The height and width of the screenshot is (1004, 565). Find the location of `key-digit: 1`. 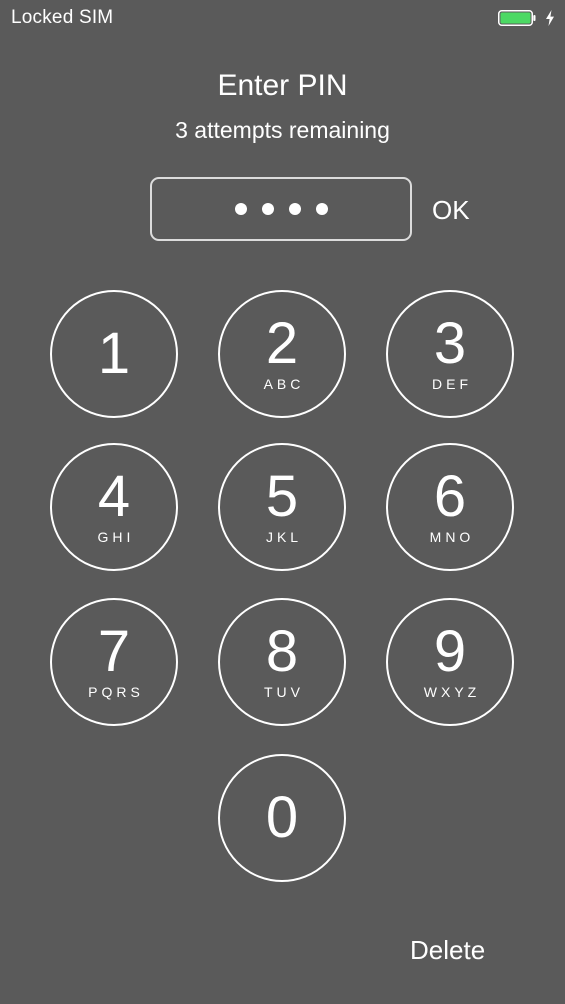

key-digit: 1 is located at coordinates (114, 353).